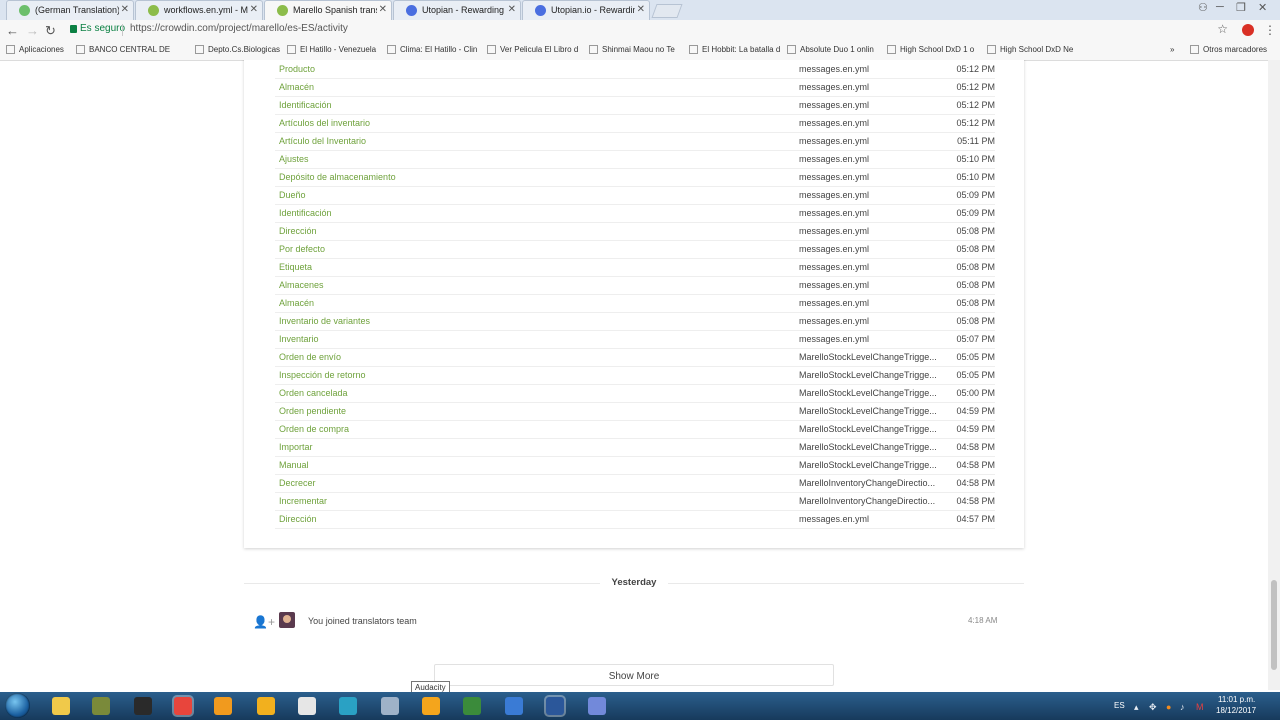  What do you see at coordinates (312, 411) in the screenshot?
I see `translated-string-link: Orden pendiente` at bounding box center [312, 411].